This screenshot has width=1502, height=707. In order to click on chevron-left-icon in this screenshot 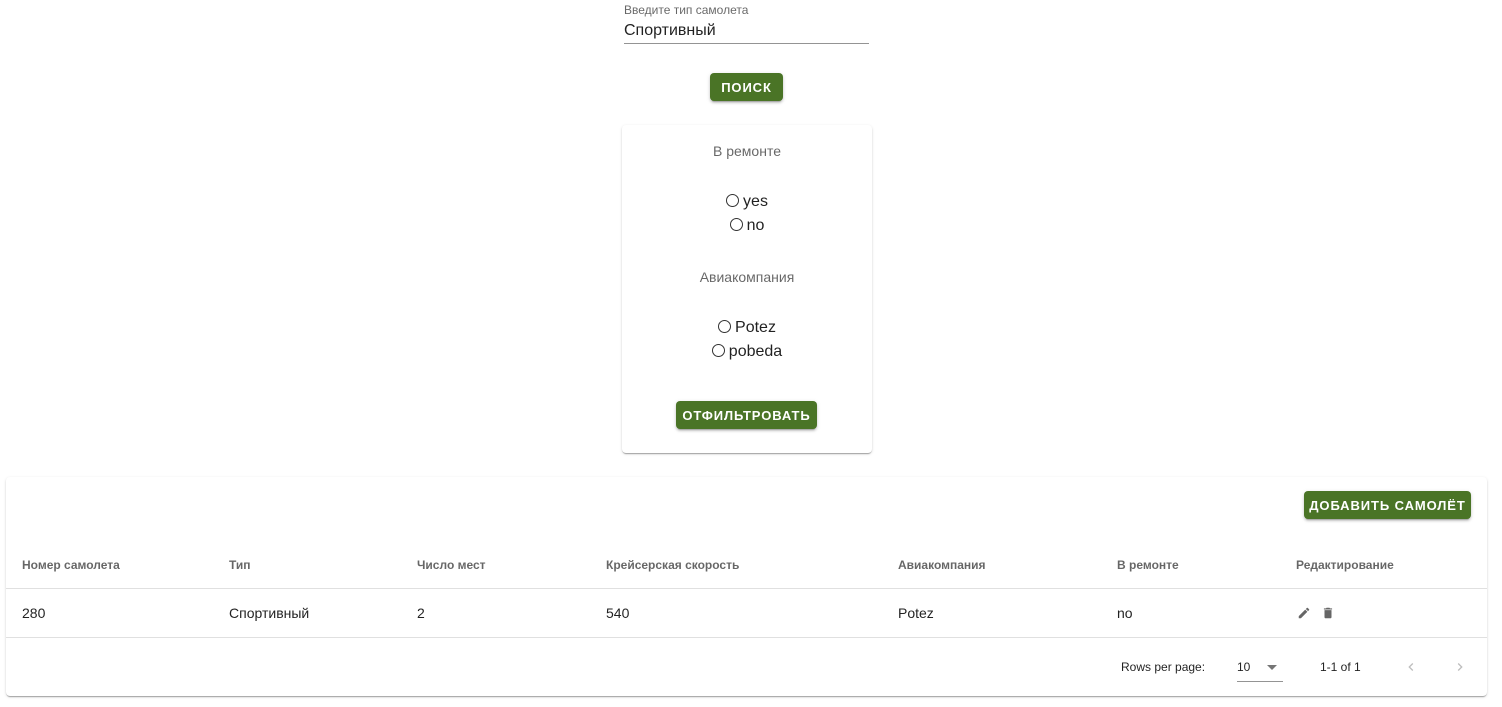, I will do `click(1411, 667)`.